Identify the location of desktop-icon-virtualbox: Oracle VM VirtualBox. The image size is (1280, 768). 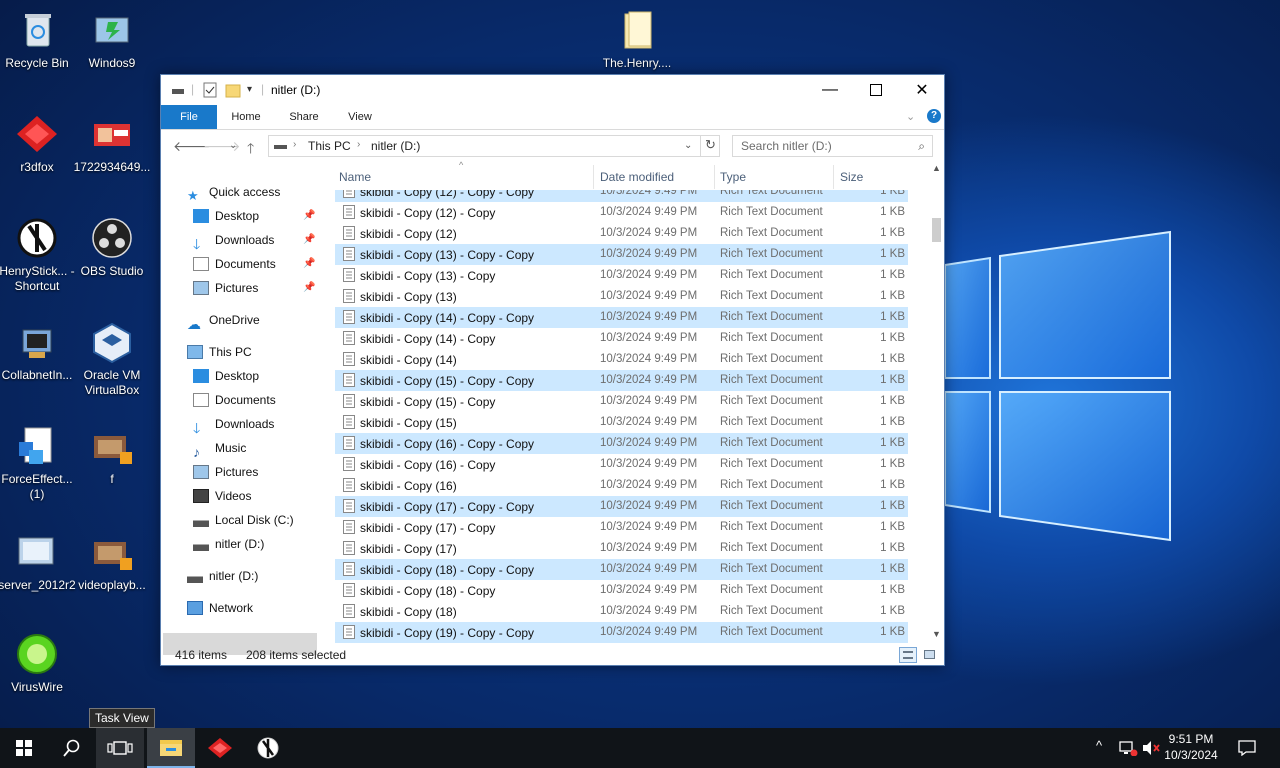
(112, 359).